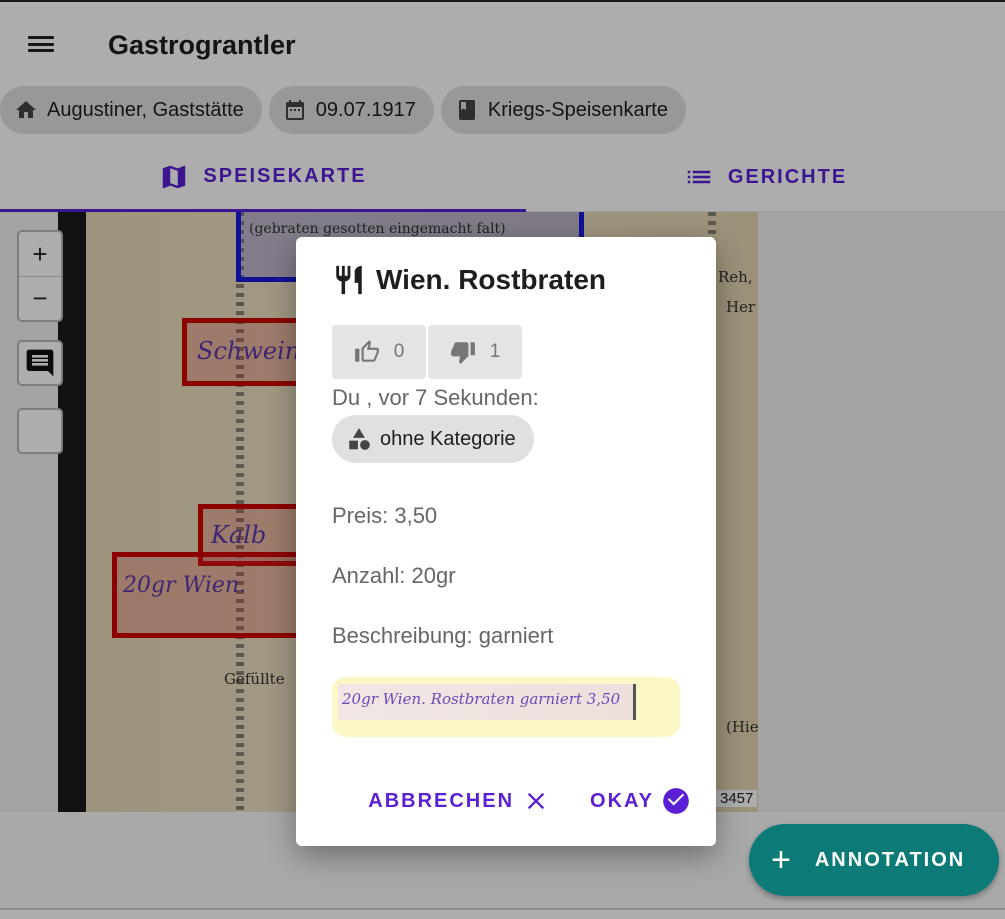  What do you see at coordinates (349, 280) in the screenshot?
I see `restaurant-icon` at bounding box center [349, 280].